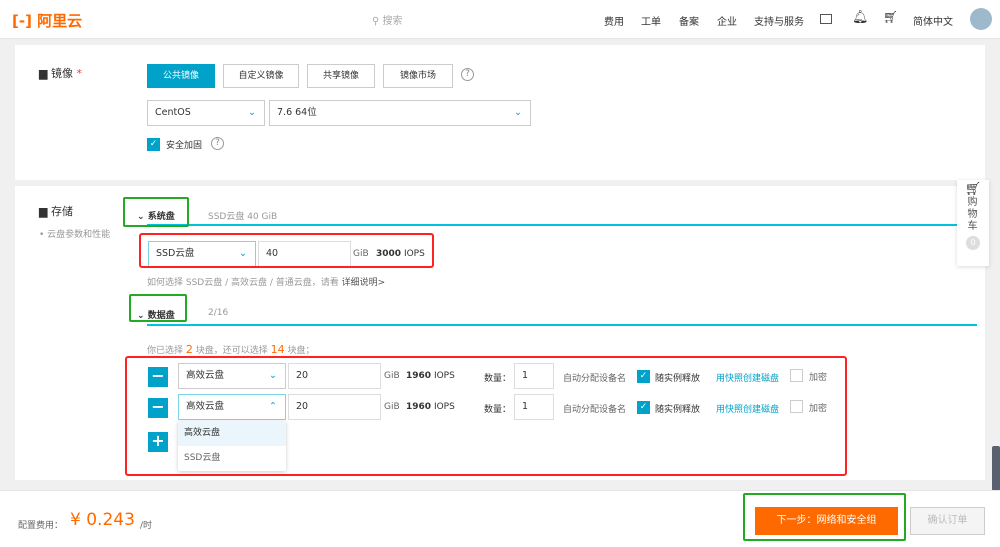 The width and height of the screenshot is (1000, 547). What do you see at coordinates (146, 526) in the screenshot?
I see `price-unit: /时` at bounding box center [146, 526].